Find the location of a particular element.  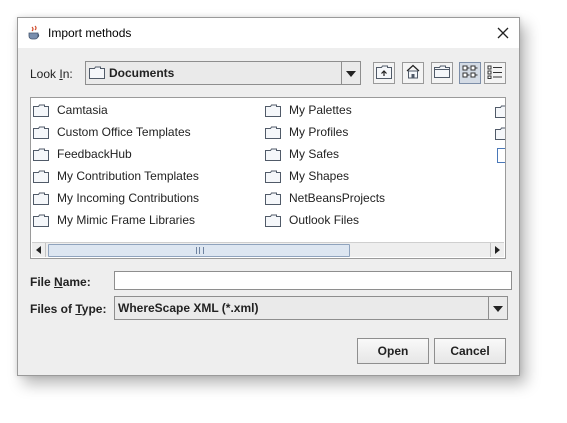

folder-item: FeedbackHub is located at coordinates (82, 154).